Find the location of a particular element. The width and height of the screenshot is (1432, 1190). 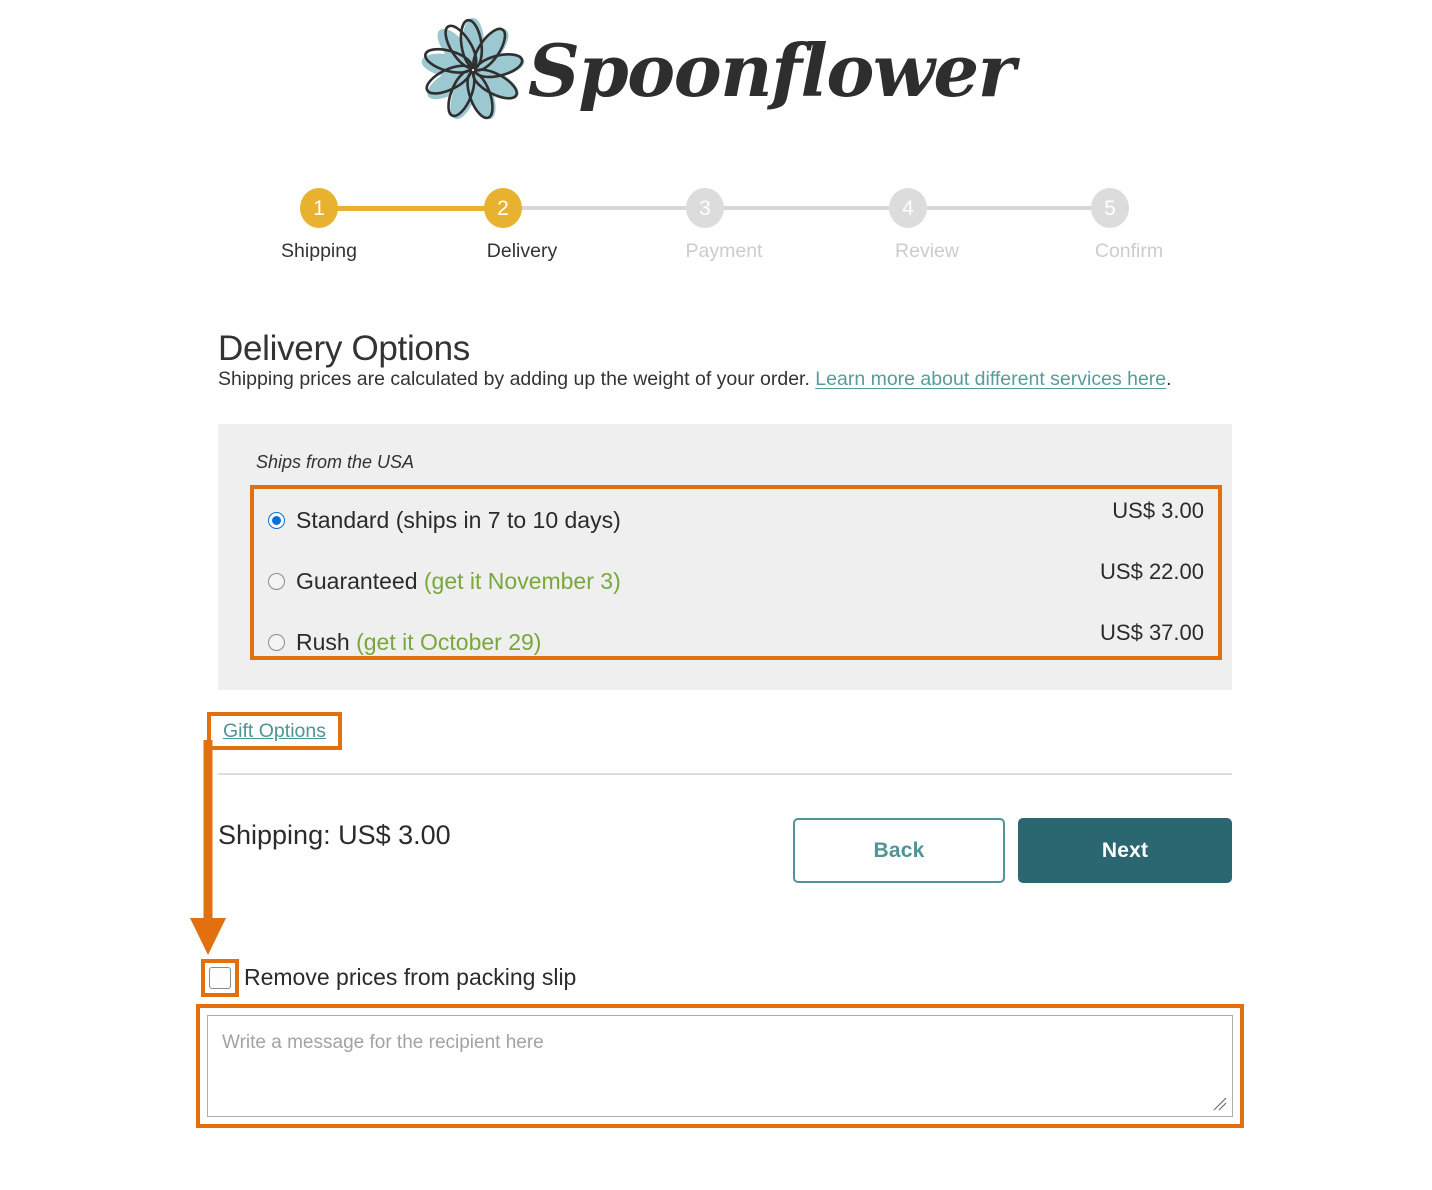

shipping-option-label-guaranteed: Guaranteed (get it November 3) is located at coordinates (458, 581).